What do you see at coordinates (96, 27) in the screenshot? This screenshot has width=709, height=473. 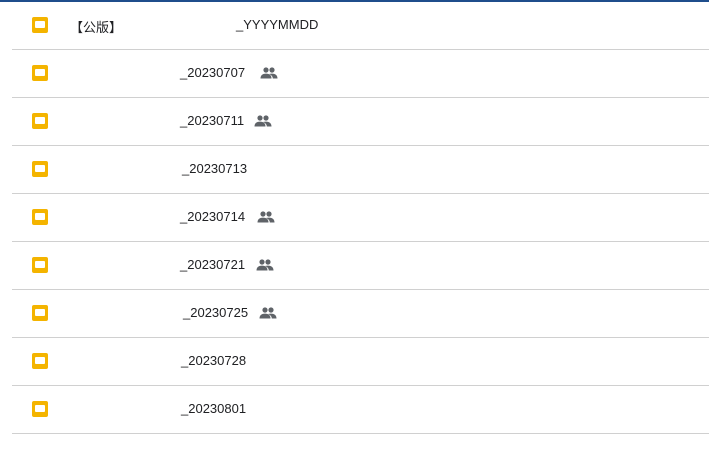 I see `file-name-prefix: 【公版】` at bounding box center [96, 27].